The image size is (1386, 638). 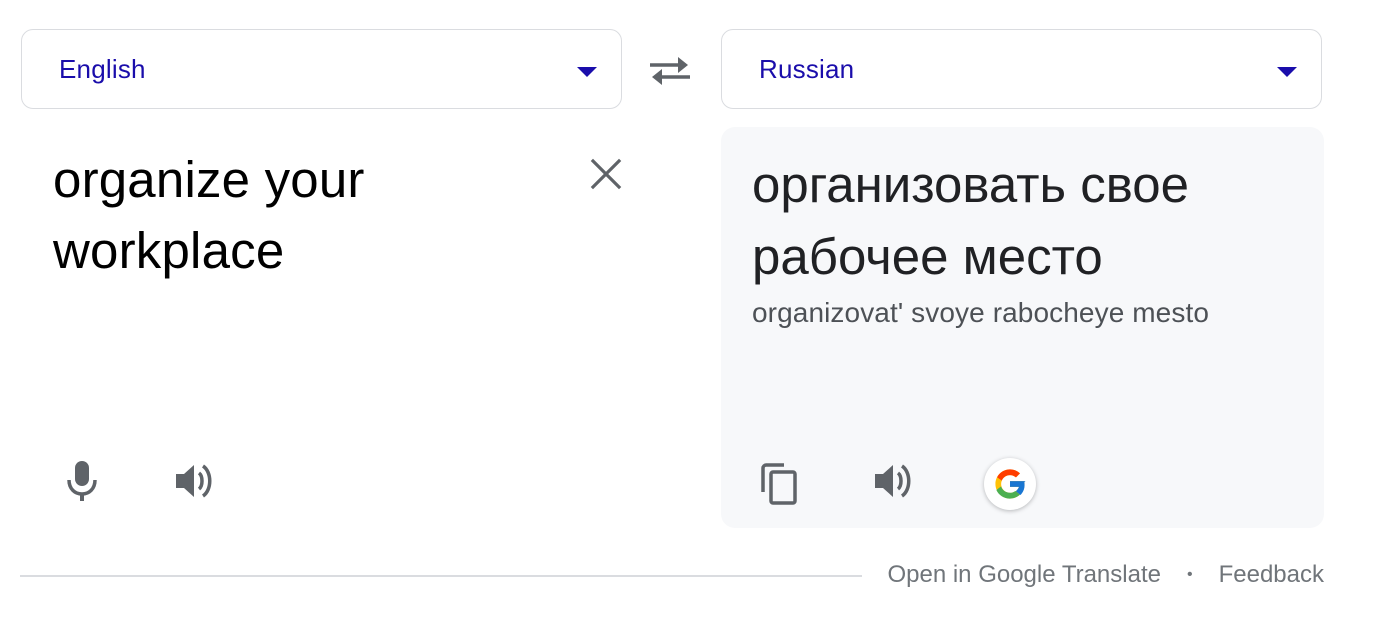 What do you see at coordinates (980, 312) in the screenshot?
I see `transliteration-text: organizovat' svoye rabocheye mesto` at bounding box center [980, 312].